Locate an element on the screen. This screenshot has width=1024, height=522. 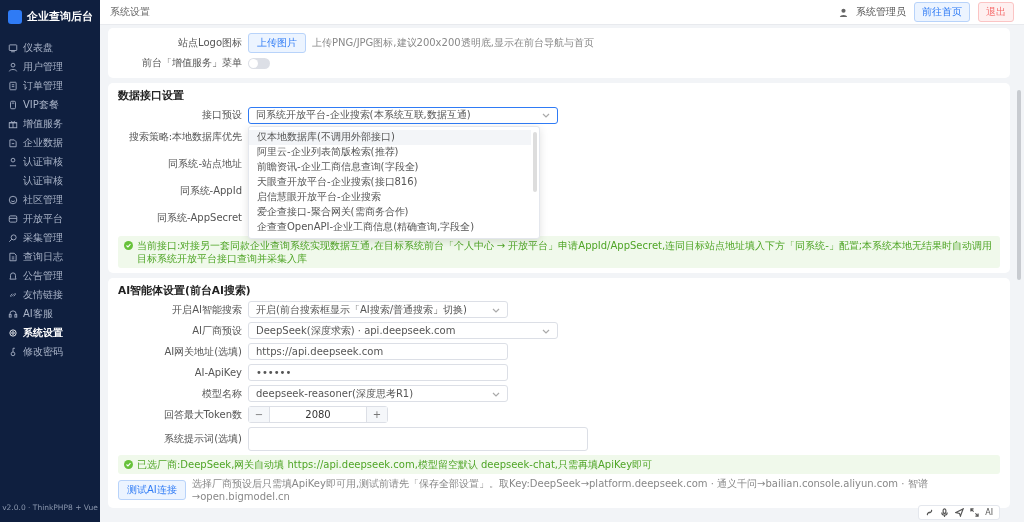
field-label: 站点Logo图标 is located at coordinates (209, 43).